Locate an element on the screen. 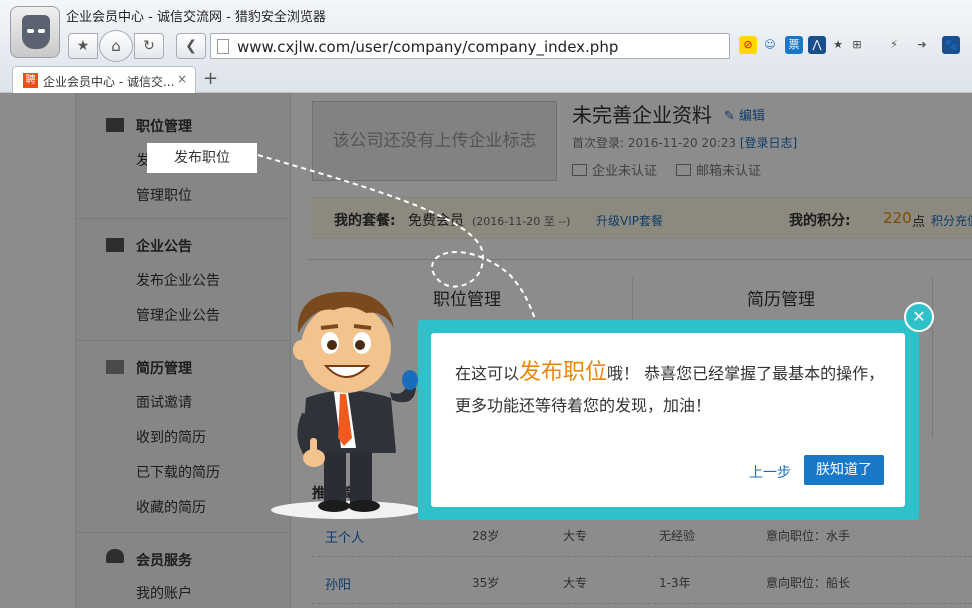 The image size is (972, 608). resume-experience: 1-3年 is located at coordinates (675, 583).